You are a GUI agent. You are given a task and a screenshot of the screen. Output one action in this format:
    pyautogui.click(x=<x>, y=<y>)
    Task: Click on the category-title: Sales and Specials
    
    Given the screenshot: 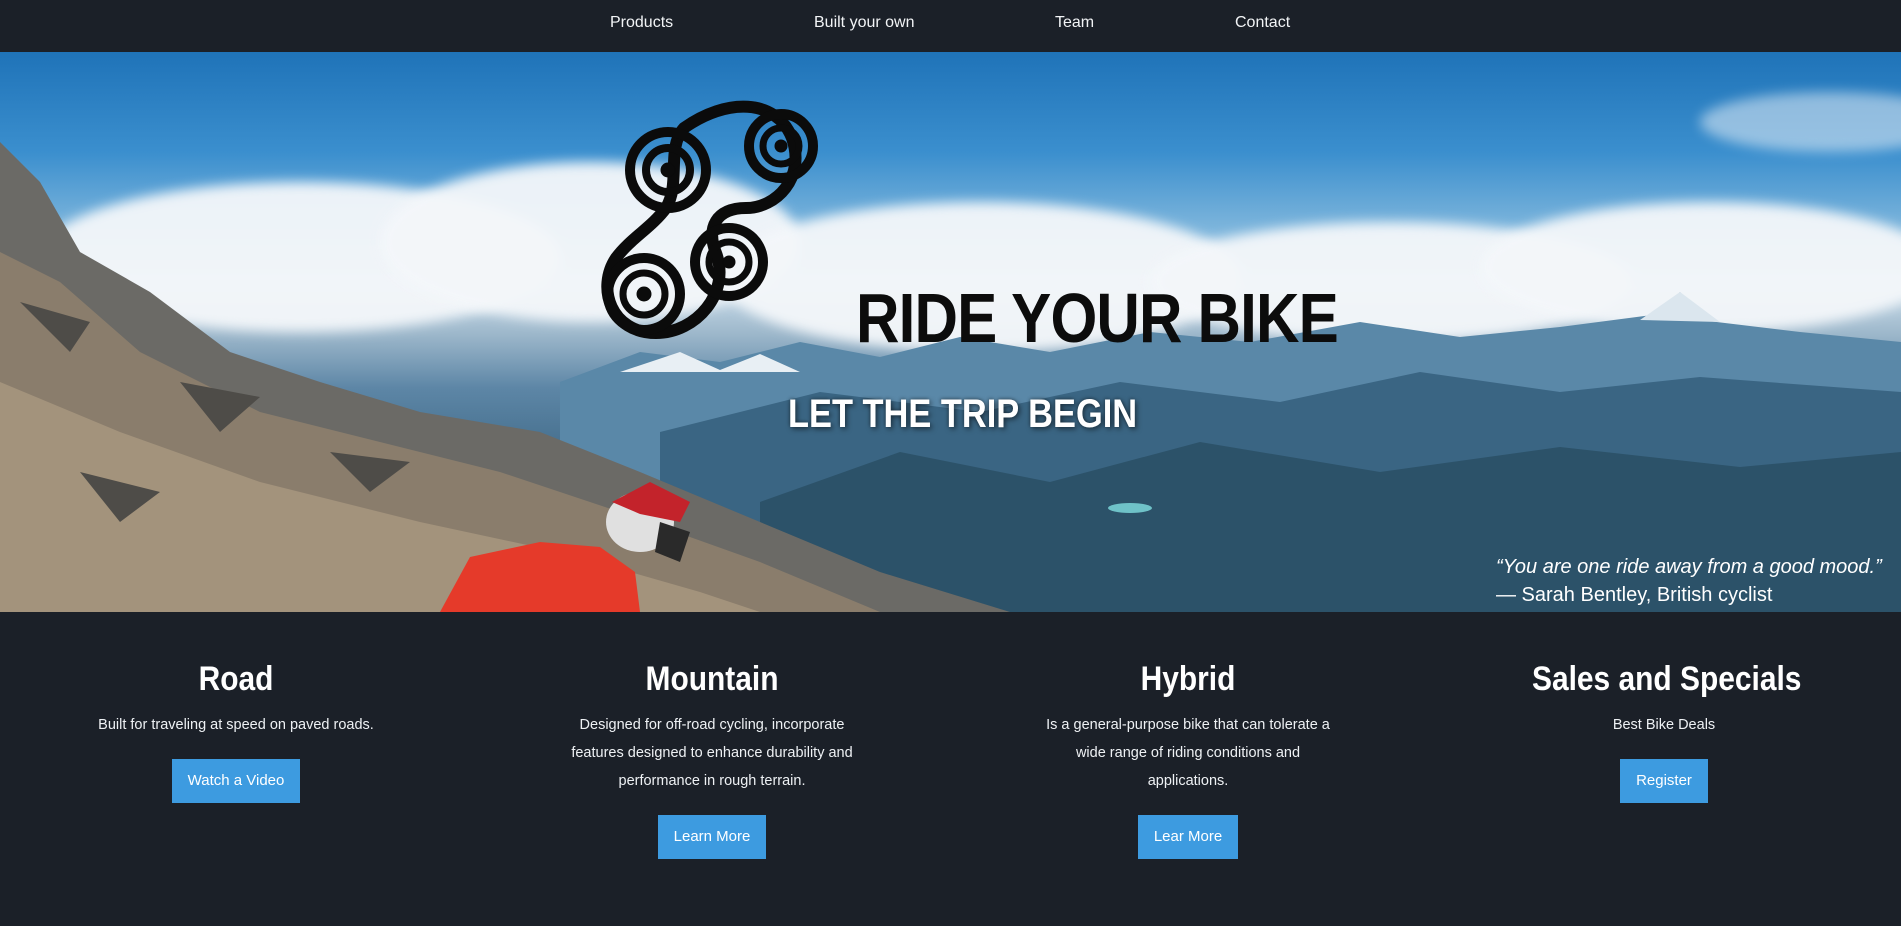 What is the action you would take?
    pyautogui.click(x=1667, y=679)
    